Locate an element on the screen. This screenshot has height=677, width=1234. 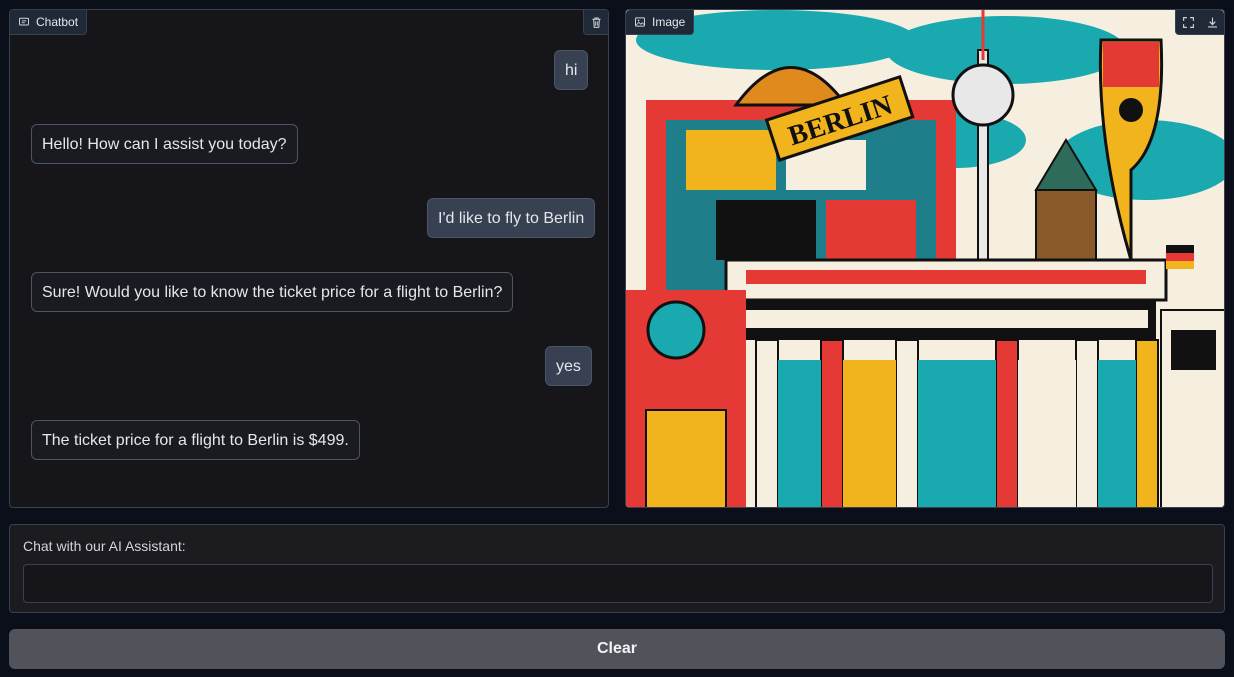
image-toolbar is located at coordinates (1199, 22).